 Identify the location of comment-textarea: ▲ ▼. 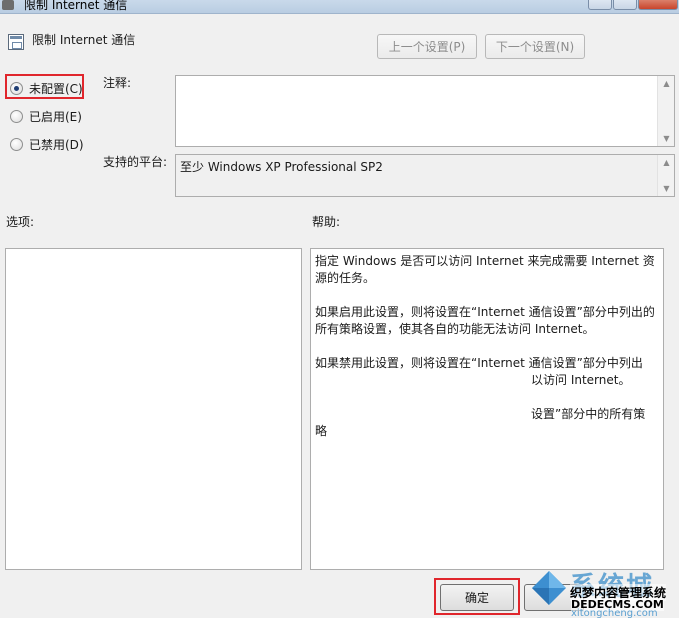
(425, 111).